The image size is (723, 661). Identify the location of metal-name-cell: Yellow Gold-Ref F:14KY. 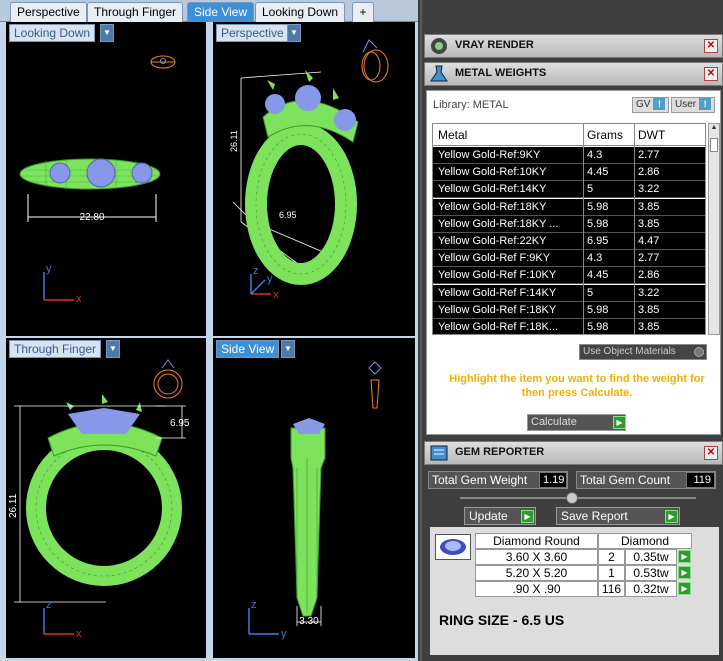
(497, 292).